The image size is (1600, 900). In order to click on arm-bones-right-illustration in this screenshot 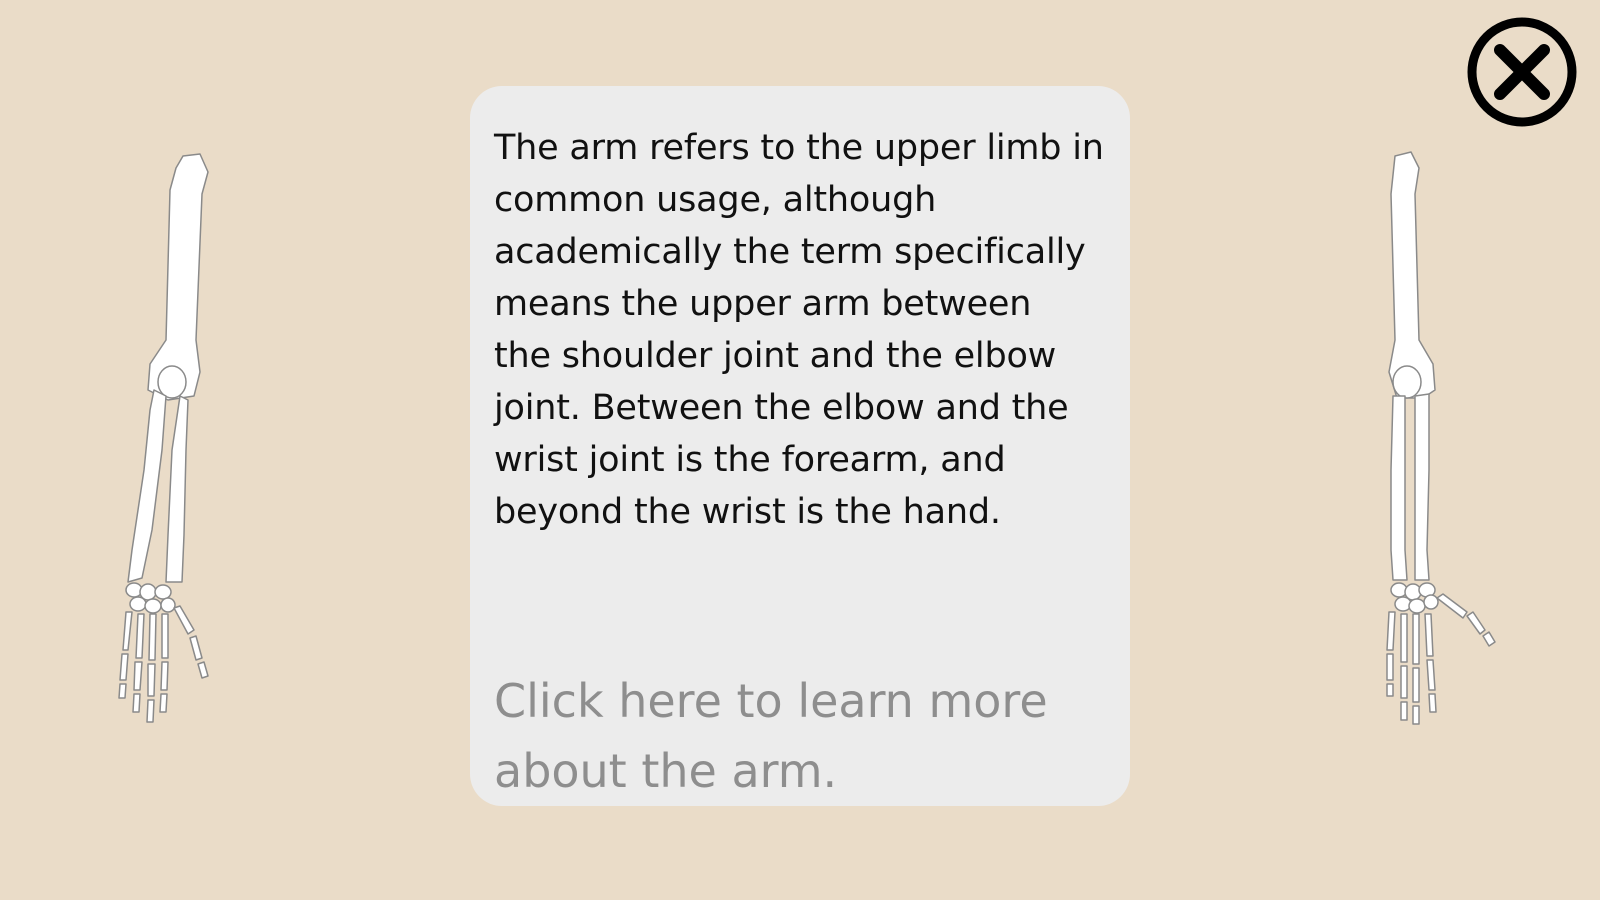, I will do `click(1441, 438)`.